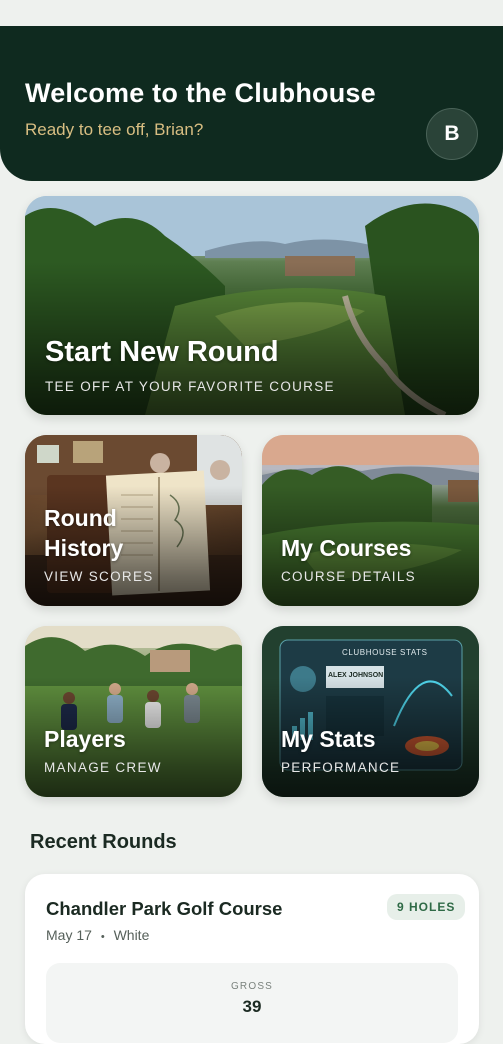 The image size is (503, 1044). I want to click on card-title-line1: Round, so click(80, 518).